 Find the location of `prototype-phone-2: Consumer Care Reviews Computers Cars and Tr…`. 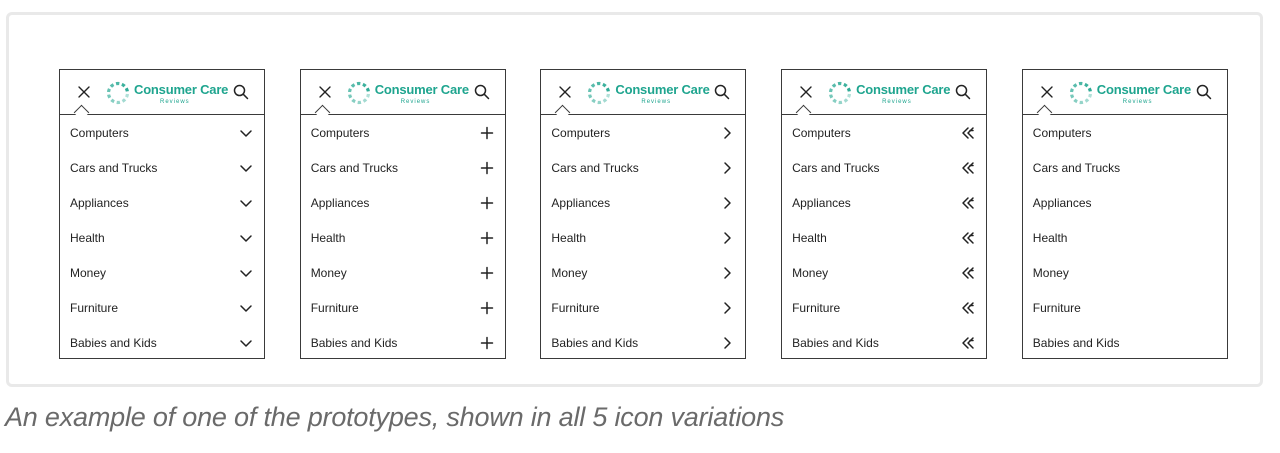

prototype-phone-2: Consumer Care Reviews Computers Cars and Tr… is located at coordinates (402, 214).